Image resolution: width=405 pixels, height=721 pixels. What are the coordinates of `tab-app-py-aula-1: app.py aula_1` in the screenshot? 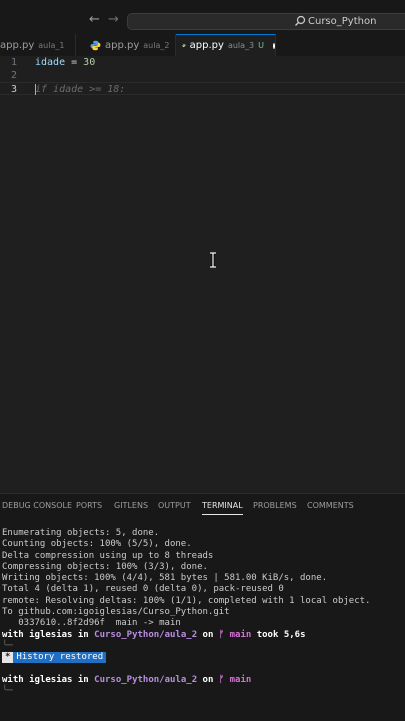 It's located at (38, 45).